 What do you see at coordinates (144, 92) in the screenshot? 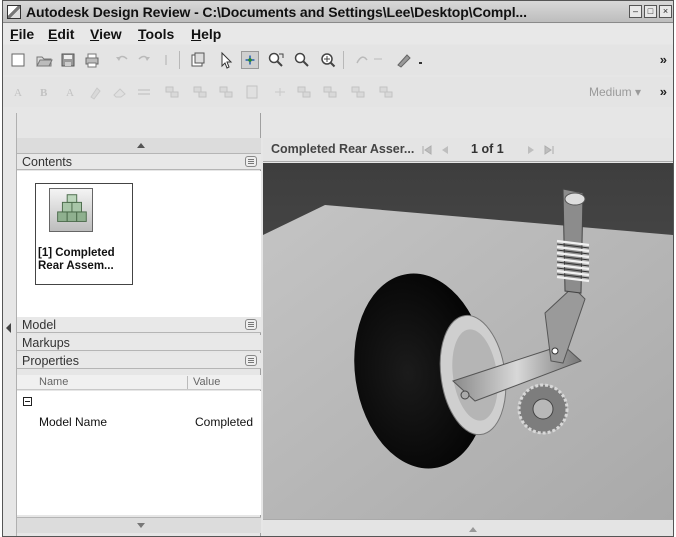
I see `line-weight-icon` at bounding box center [144, 92].